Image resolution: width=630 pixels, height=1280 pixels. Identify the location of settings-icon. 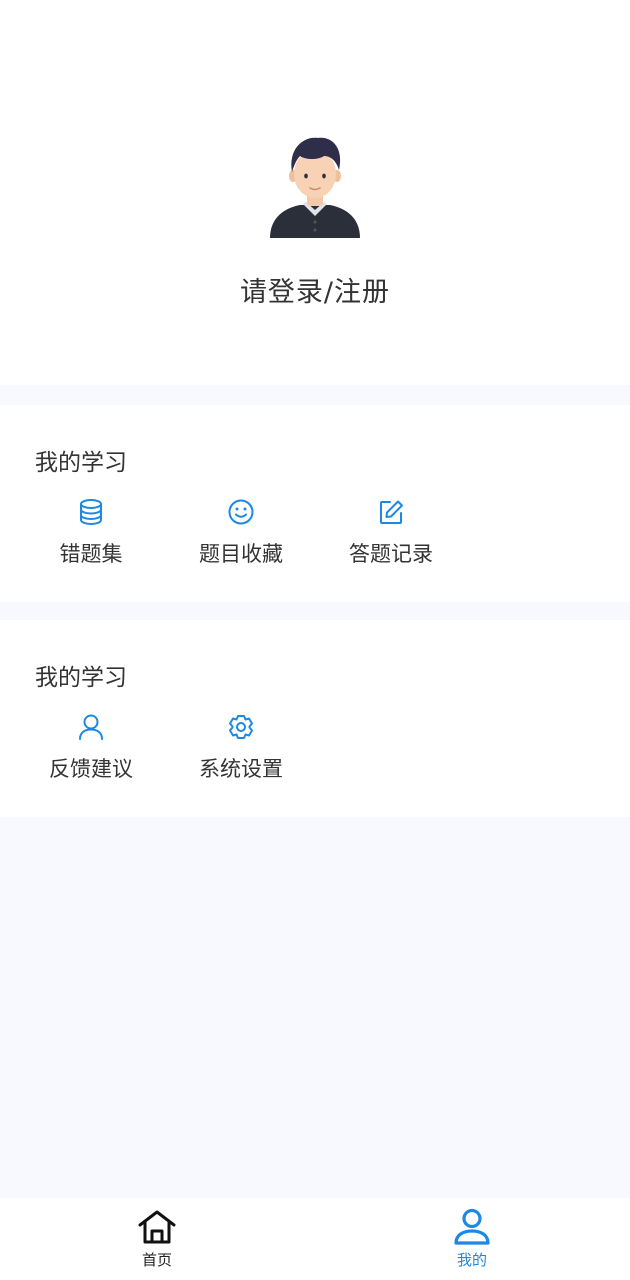
(241, 727).